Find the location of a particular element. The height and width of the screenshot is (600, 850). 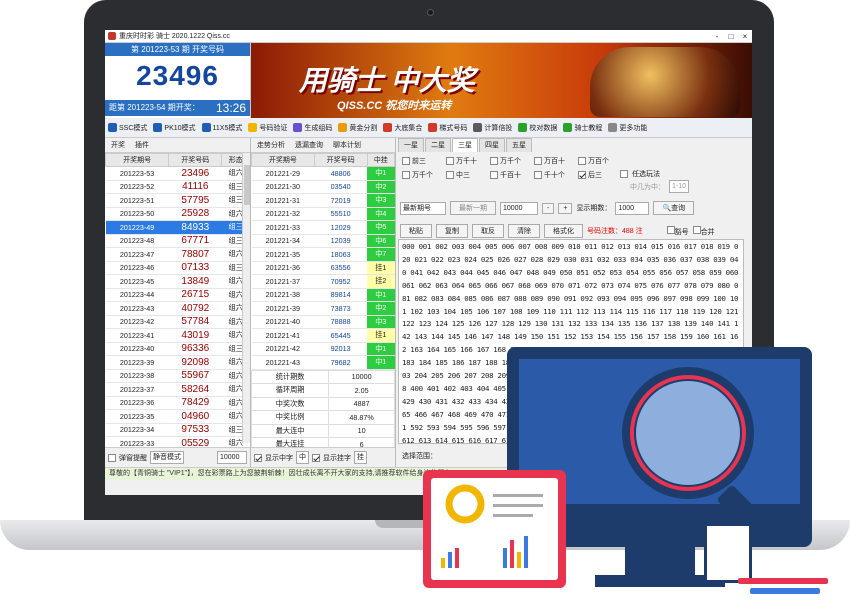

table-row: 201221-38 89814 中1 is located at coordinates (323, 295).